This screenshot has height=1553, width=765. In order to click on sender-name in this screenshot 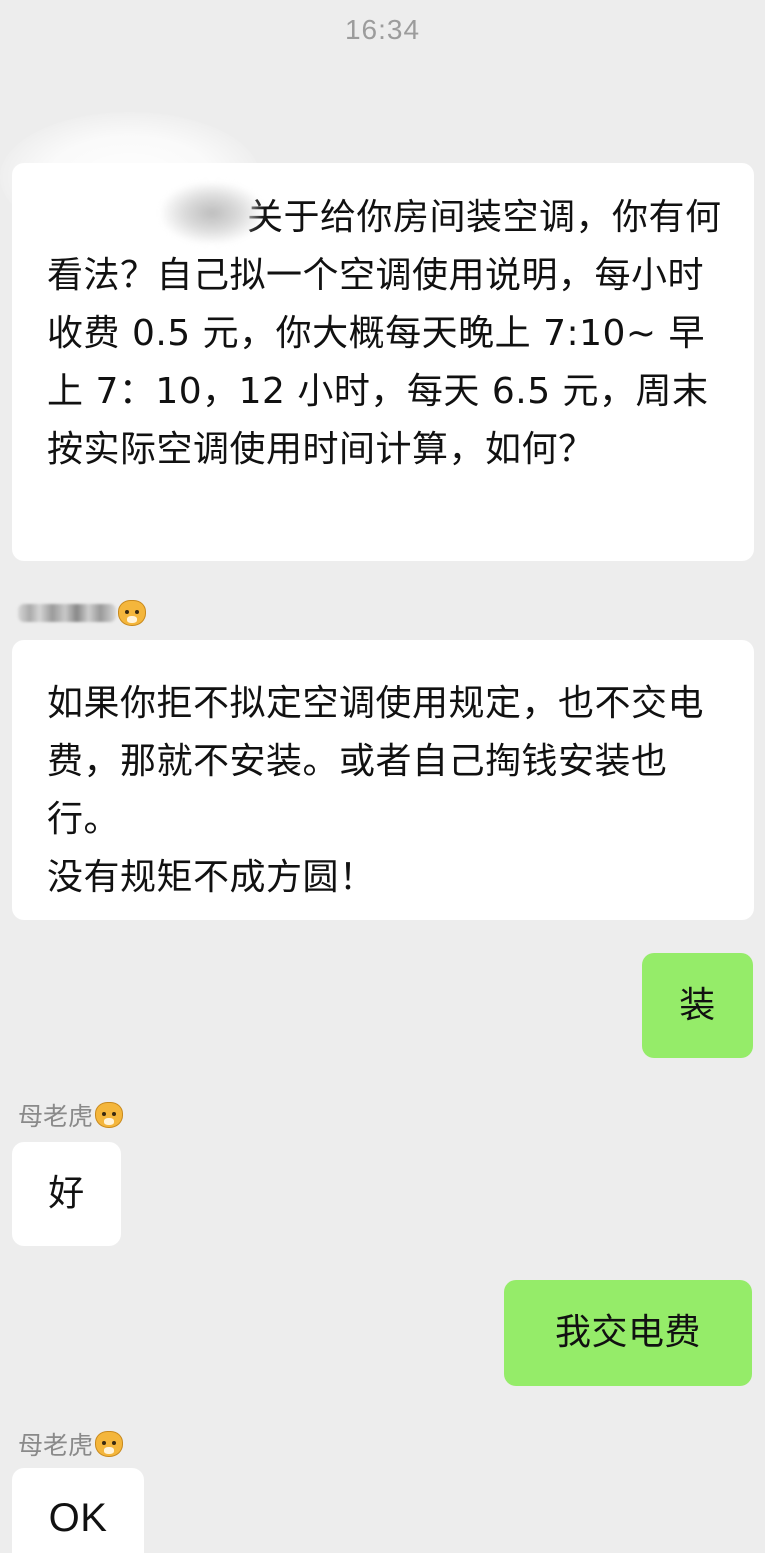, I will do `click(82, 613)`.